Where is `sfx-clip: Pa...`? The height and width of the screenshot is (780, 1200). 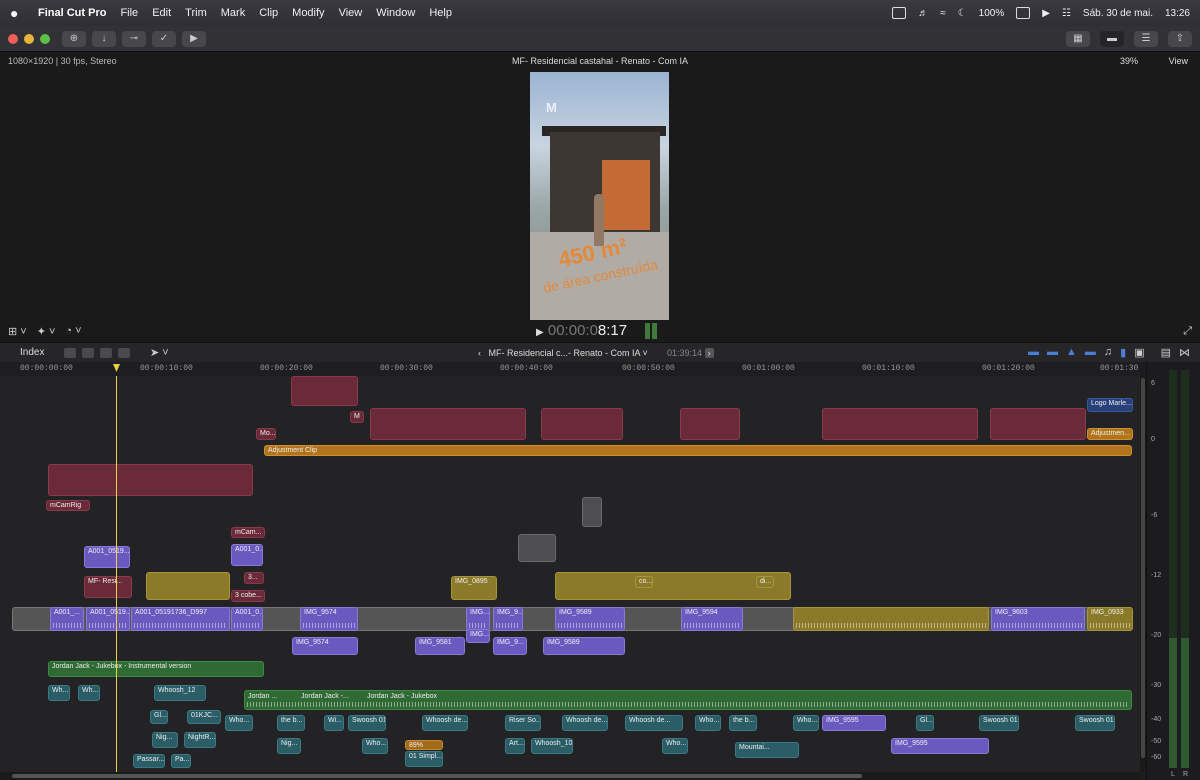
sfx-clip: Pa... is located at coordinates (181, 761).